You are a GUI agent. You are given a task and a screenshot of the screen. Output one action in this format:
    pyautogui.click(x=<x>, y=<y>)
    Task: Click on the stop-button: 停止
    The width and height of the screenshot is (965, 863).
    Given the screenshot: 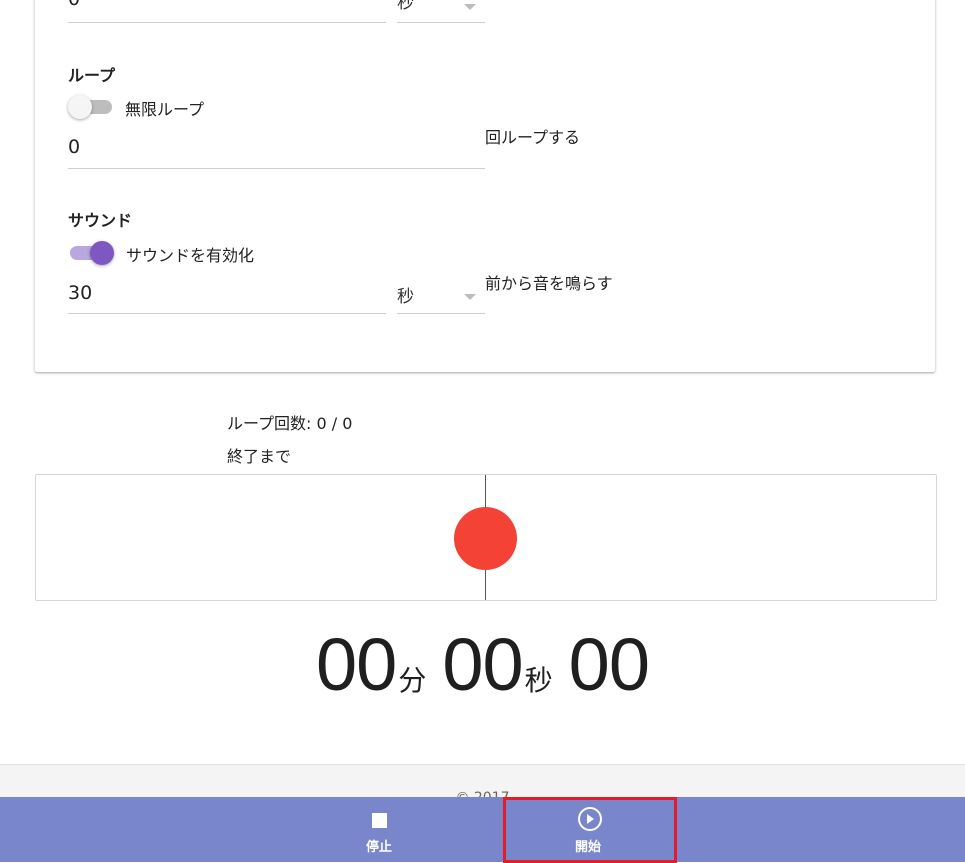 What is the action you would take?
    pyautogui.click(x=379, y=829)
    